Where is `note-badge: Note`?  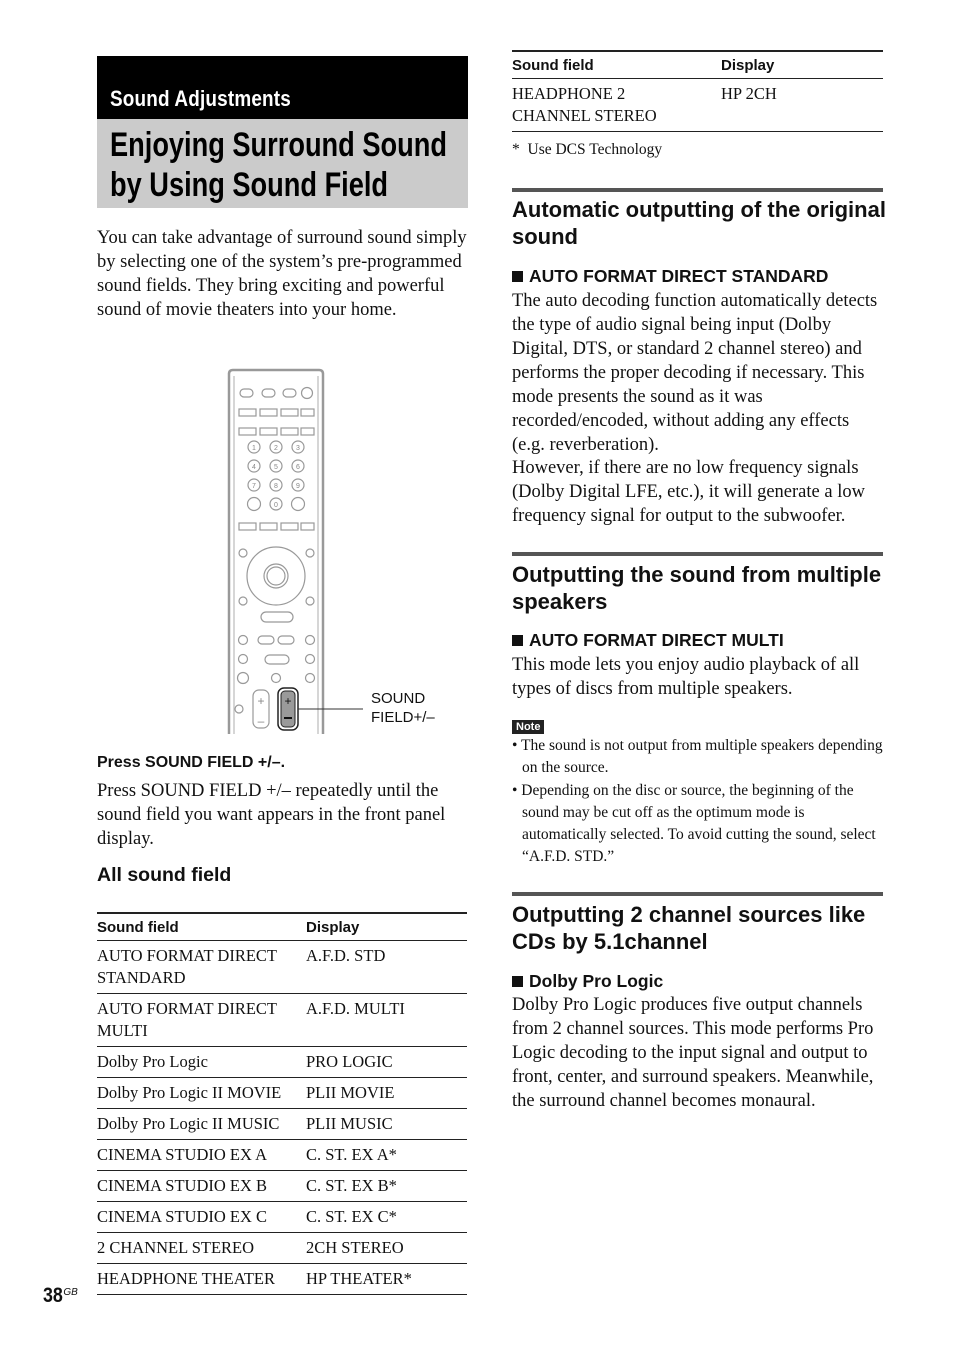 note-badge: Note is located at coordinates (528, 726).